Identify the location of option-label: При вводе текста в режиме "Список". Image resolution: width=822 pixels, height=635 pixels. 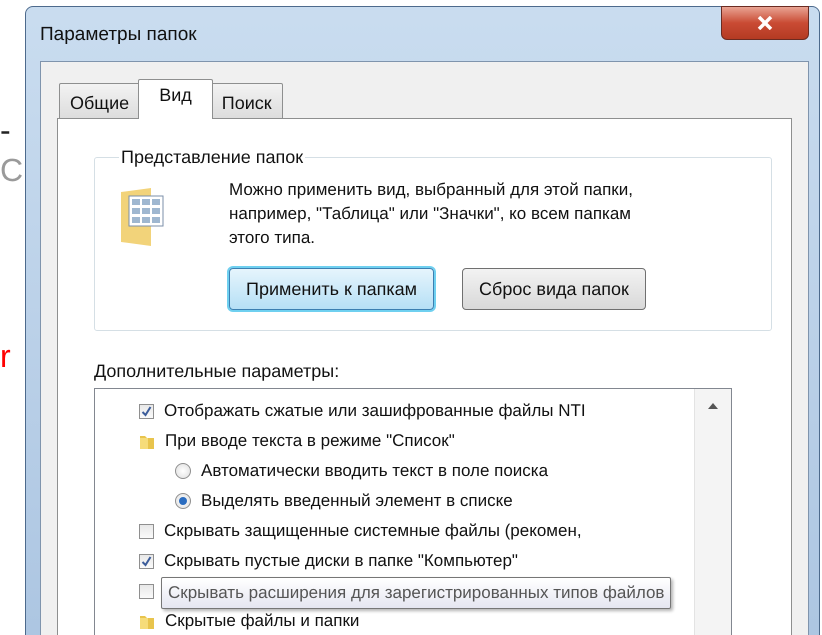
(310, 441).